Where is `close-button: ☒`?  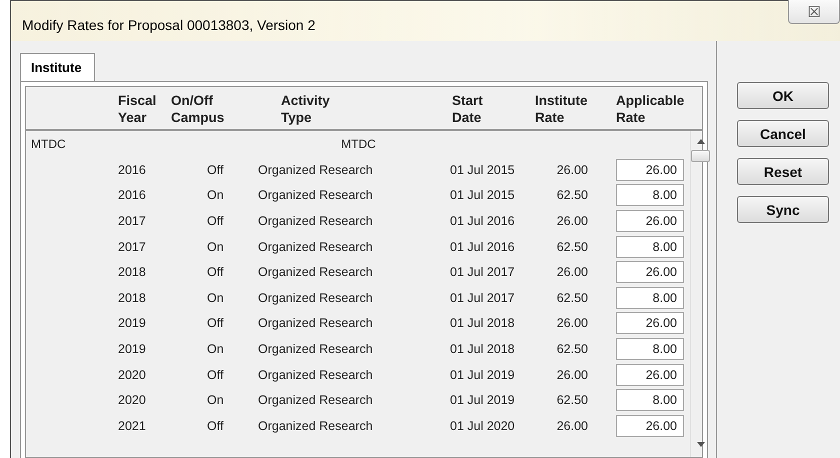
close-button: ☒ is located at coordinates (814, 12).